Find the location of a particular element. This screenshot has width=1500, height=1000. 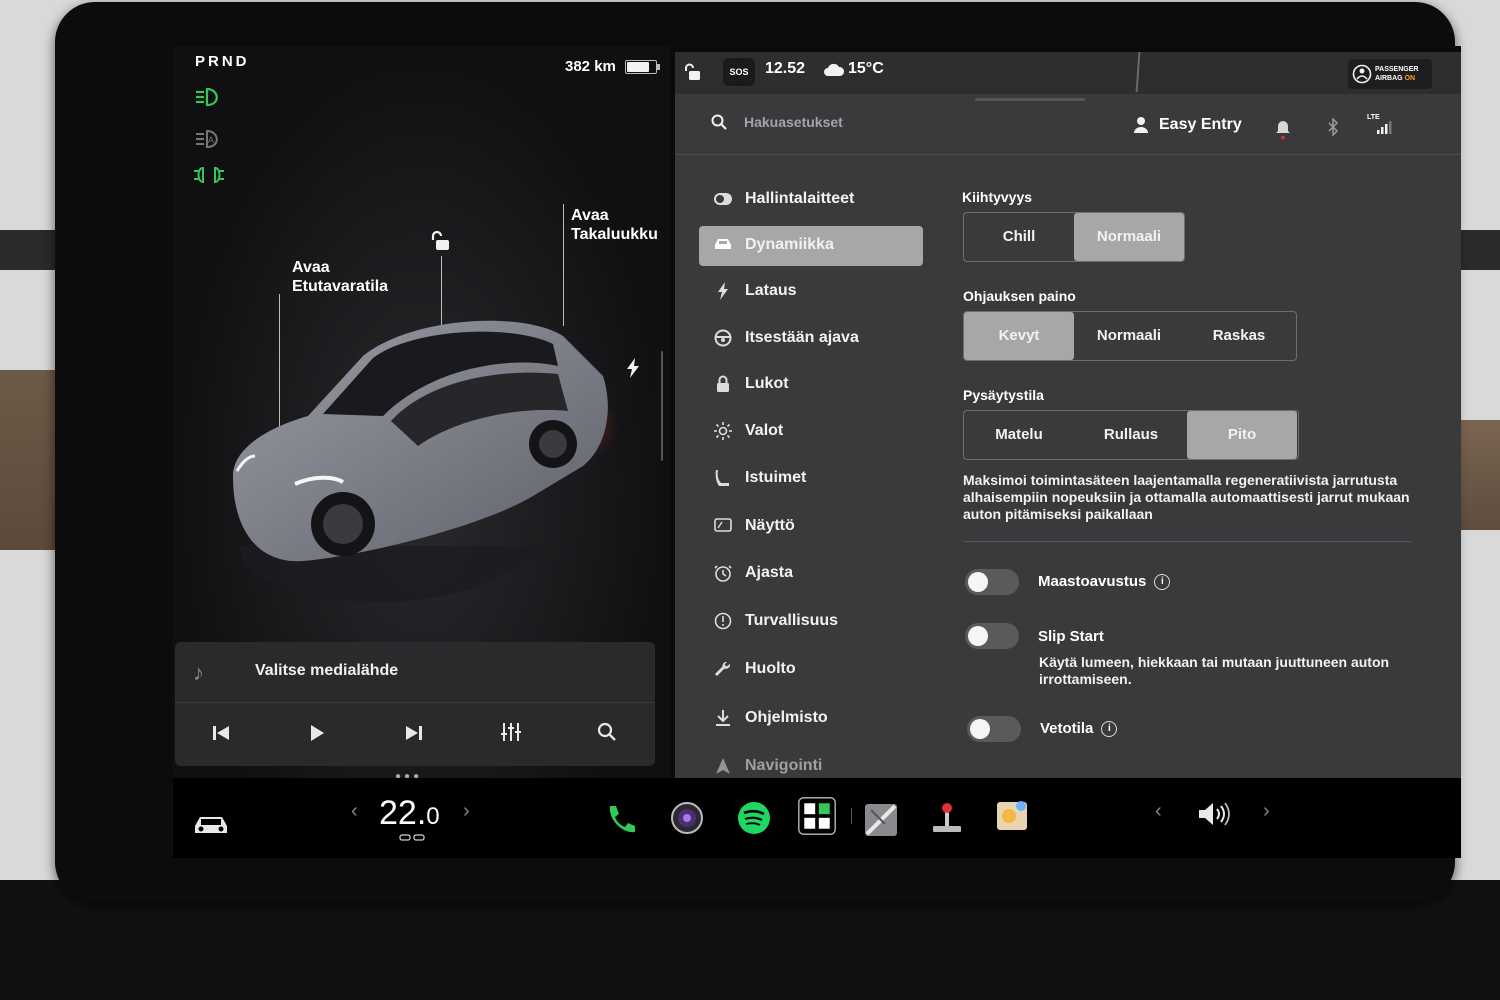

drag-handle is located at coordinates (1030, 99).